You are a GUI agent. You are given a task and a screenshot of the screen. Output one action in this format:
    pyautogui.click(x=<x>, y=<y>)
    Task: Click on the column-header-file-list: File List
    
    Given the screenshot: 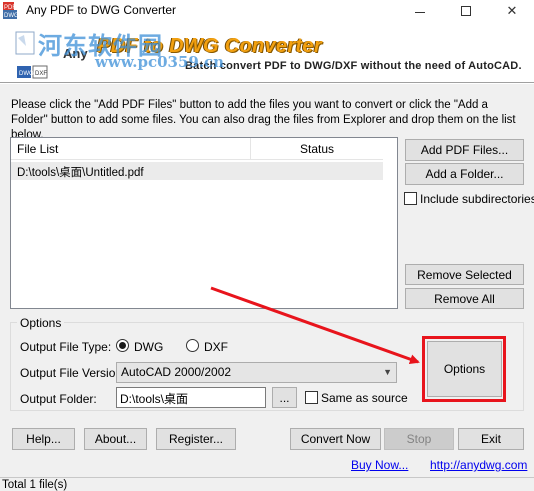 What is the action you would take?
    pyautogui.click(x=131, y=149)
    